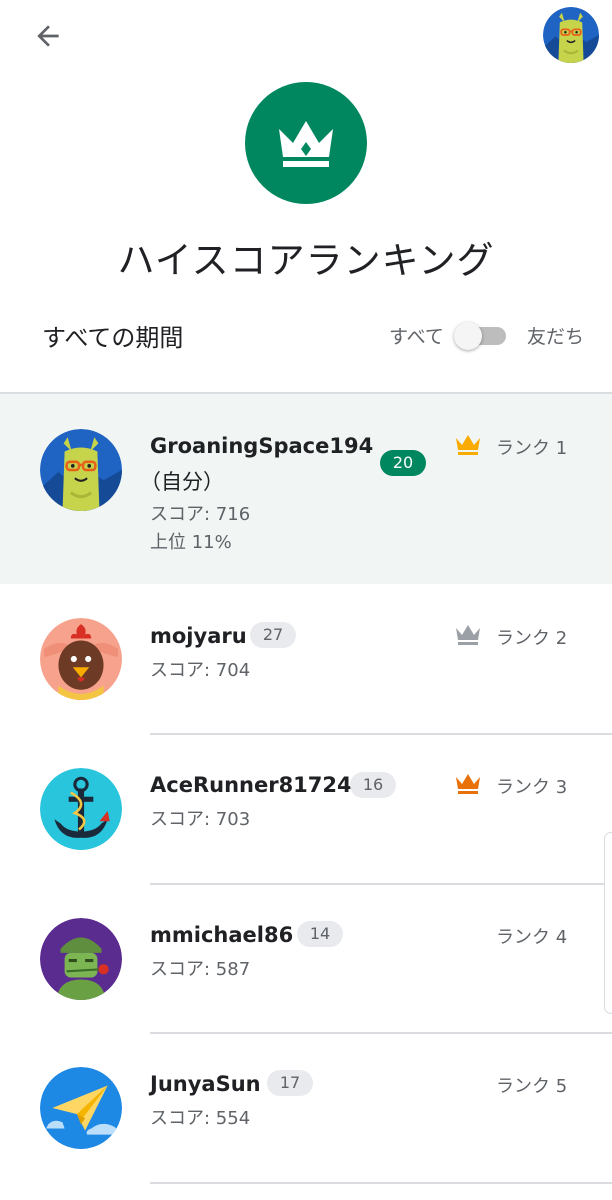 This screenshot has height=1200, width=612. I want to click on toggle-label-all: すべて, so click(416, 337).